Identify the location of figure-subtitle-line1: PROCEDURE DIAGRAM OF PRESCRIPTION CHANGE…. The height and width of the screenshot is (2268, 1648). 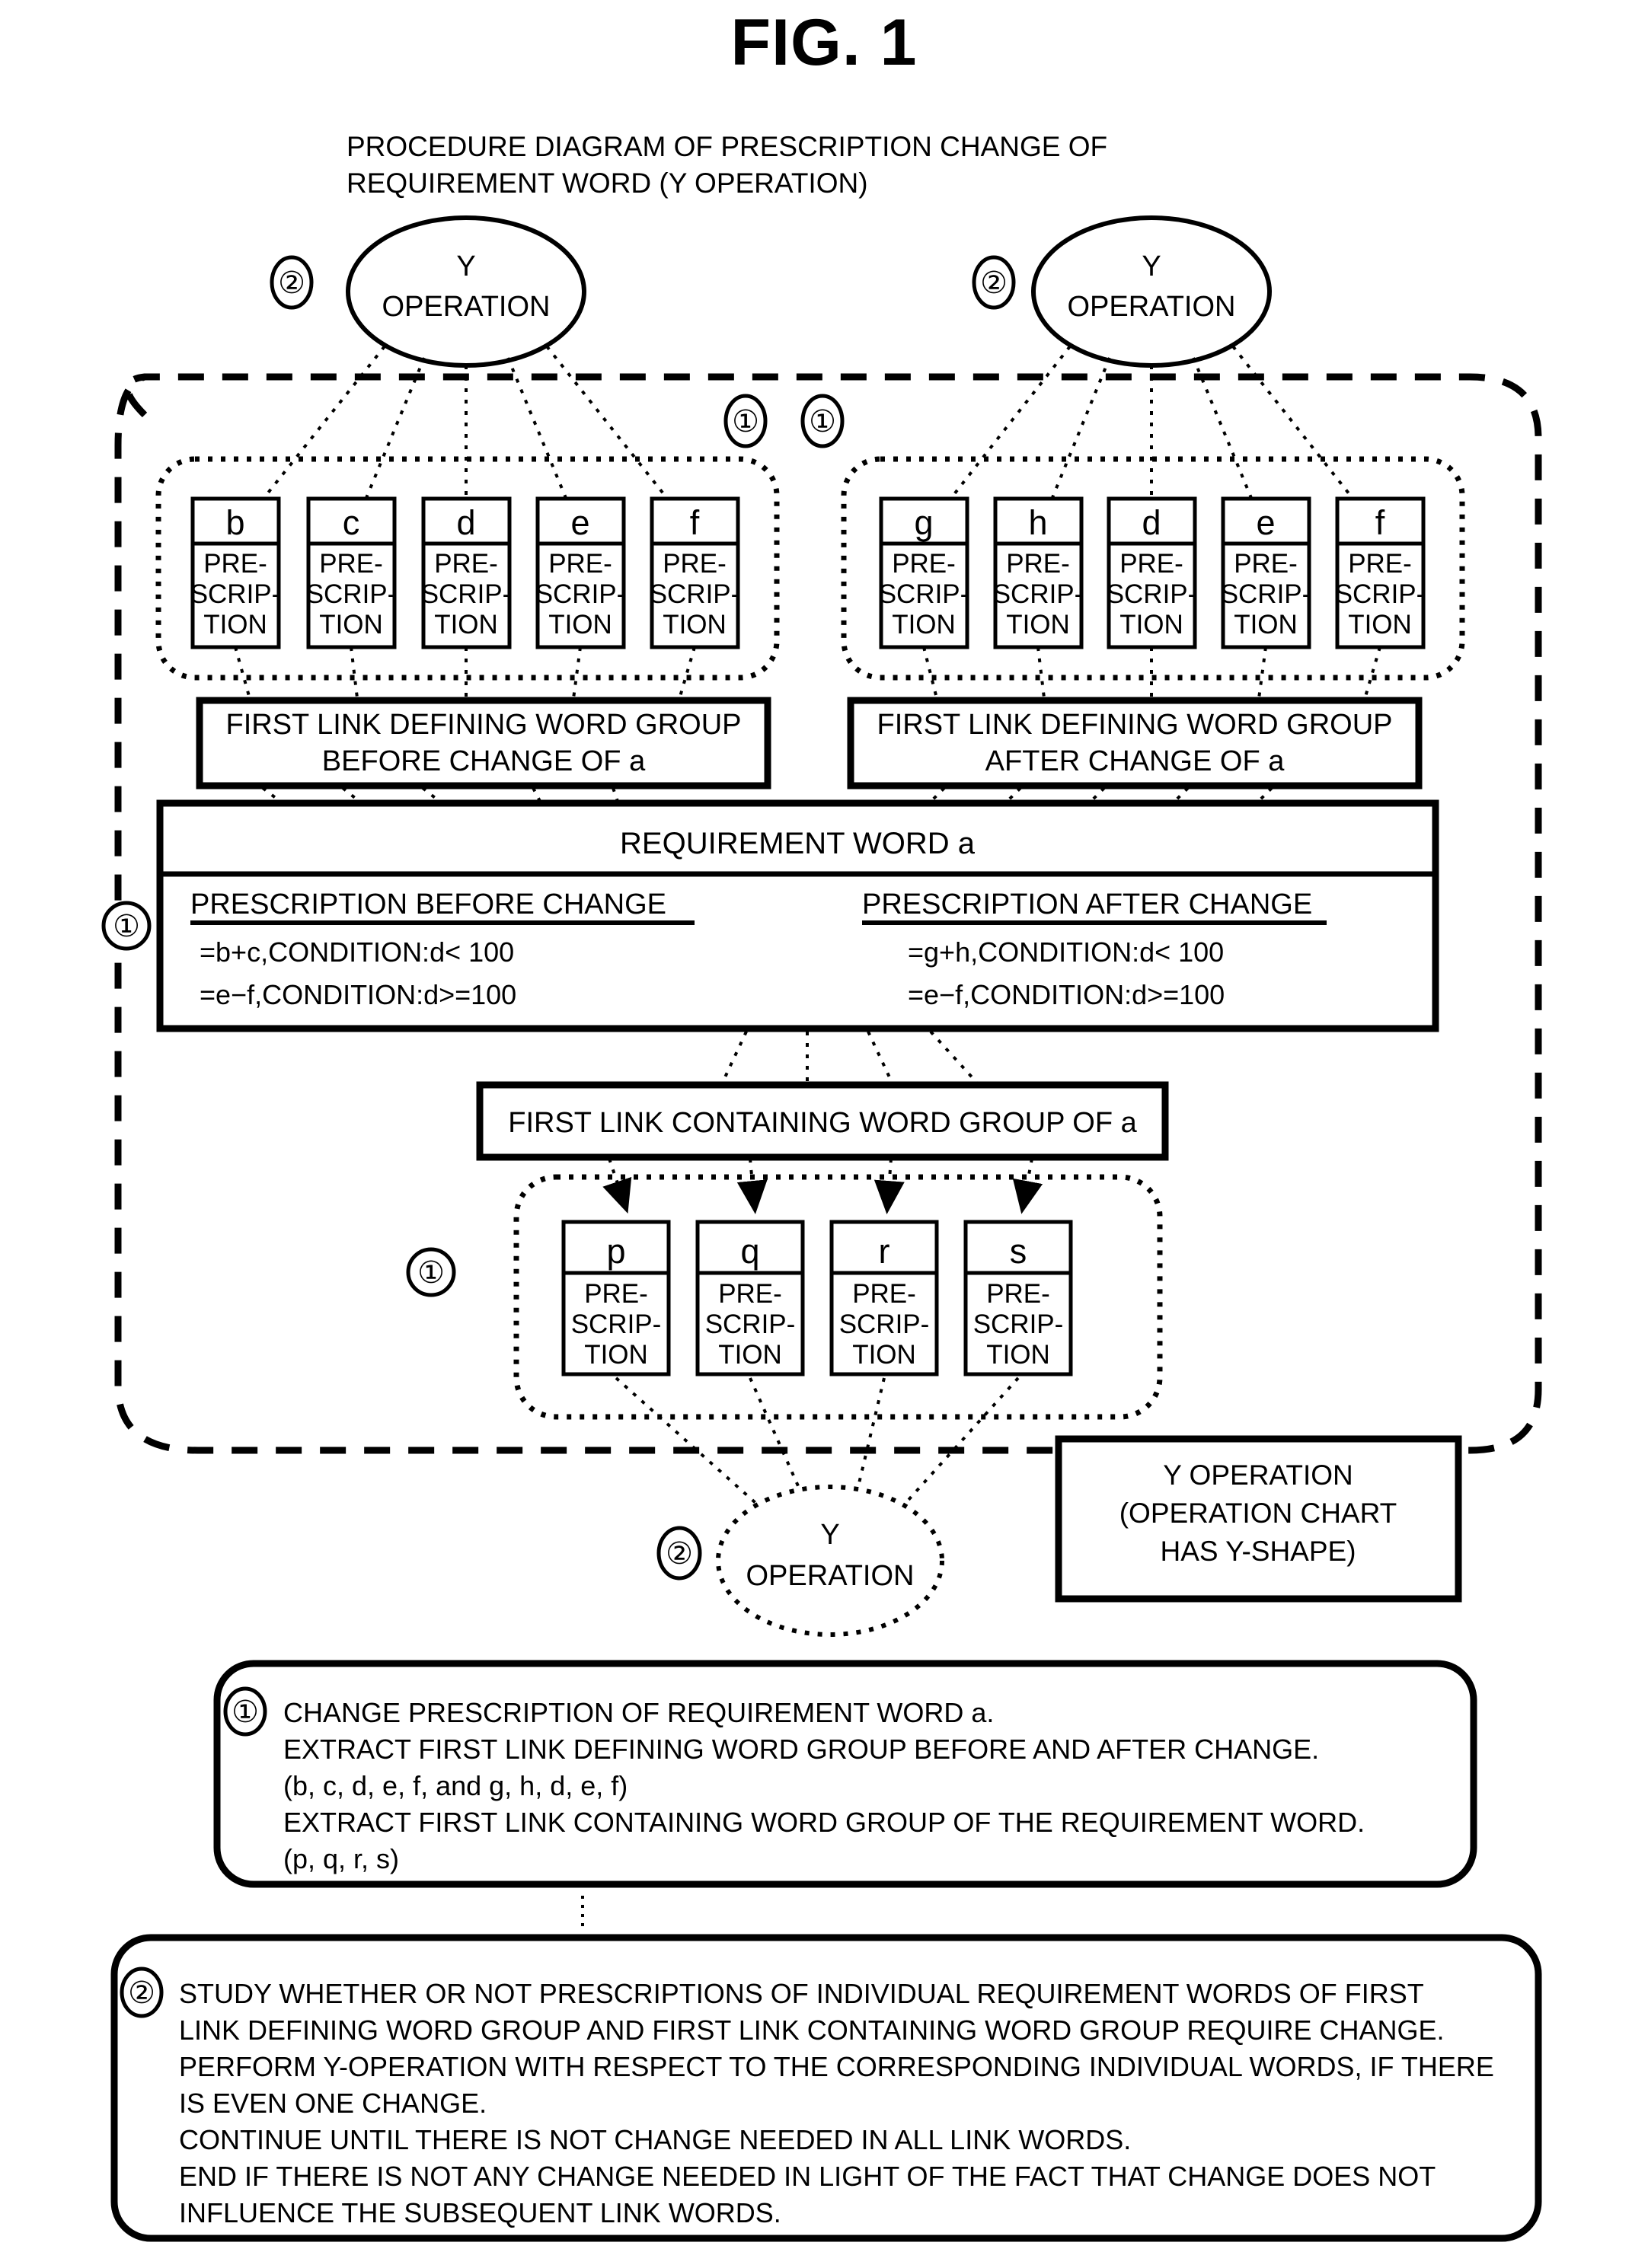
(727, 146).